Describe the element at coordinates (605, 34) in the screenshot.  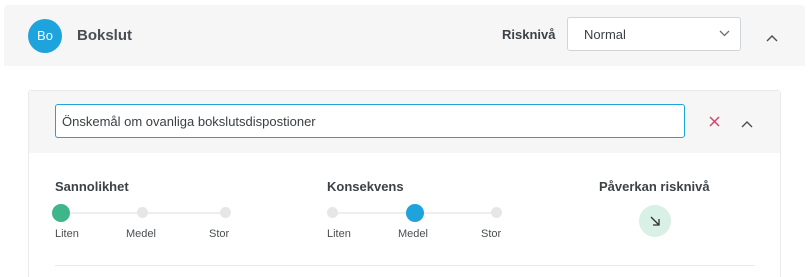
I see `risk-level-selected-value: Normal` at that location.